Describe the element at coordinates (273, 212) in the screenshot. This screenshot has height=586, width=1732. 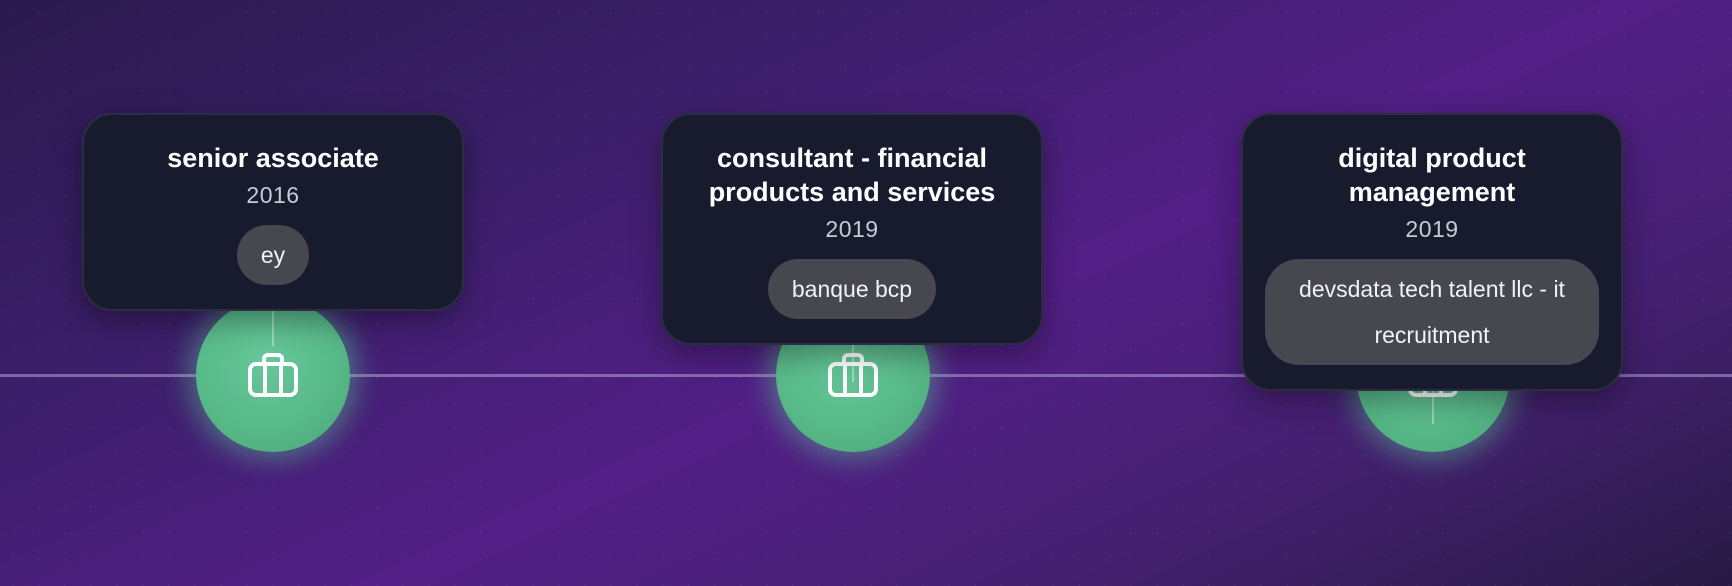
I see `timeline-card: senior associate 2016 ey` at that location.